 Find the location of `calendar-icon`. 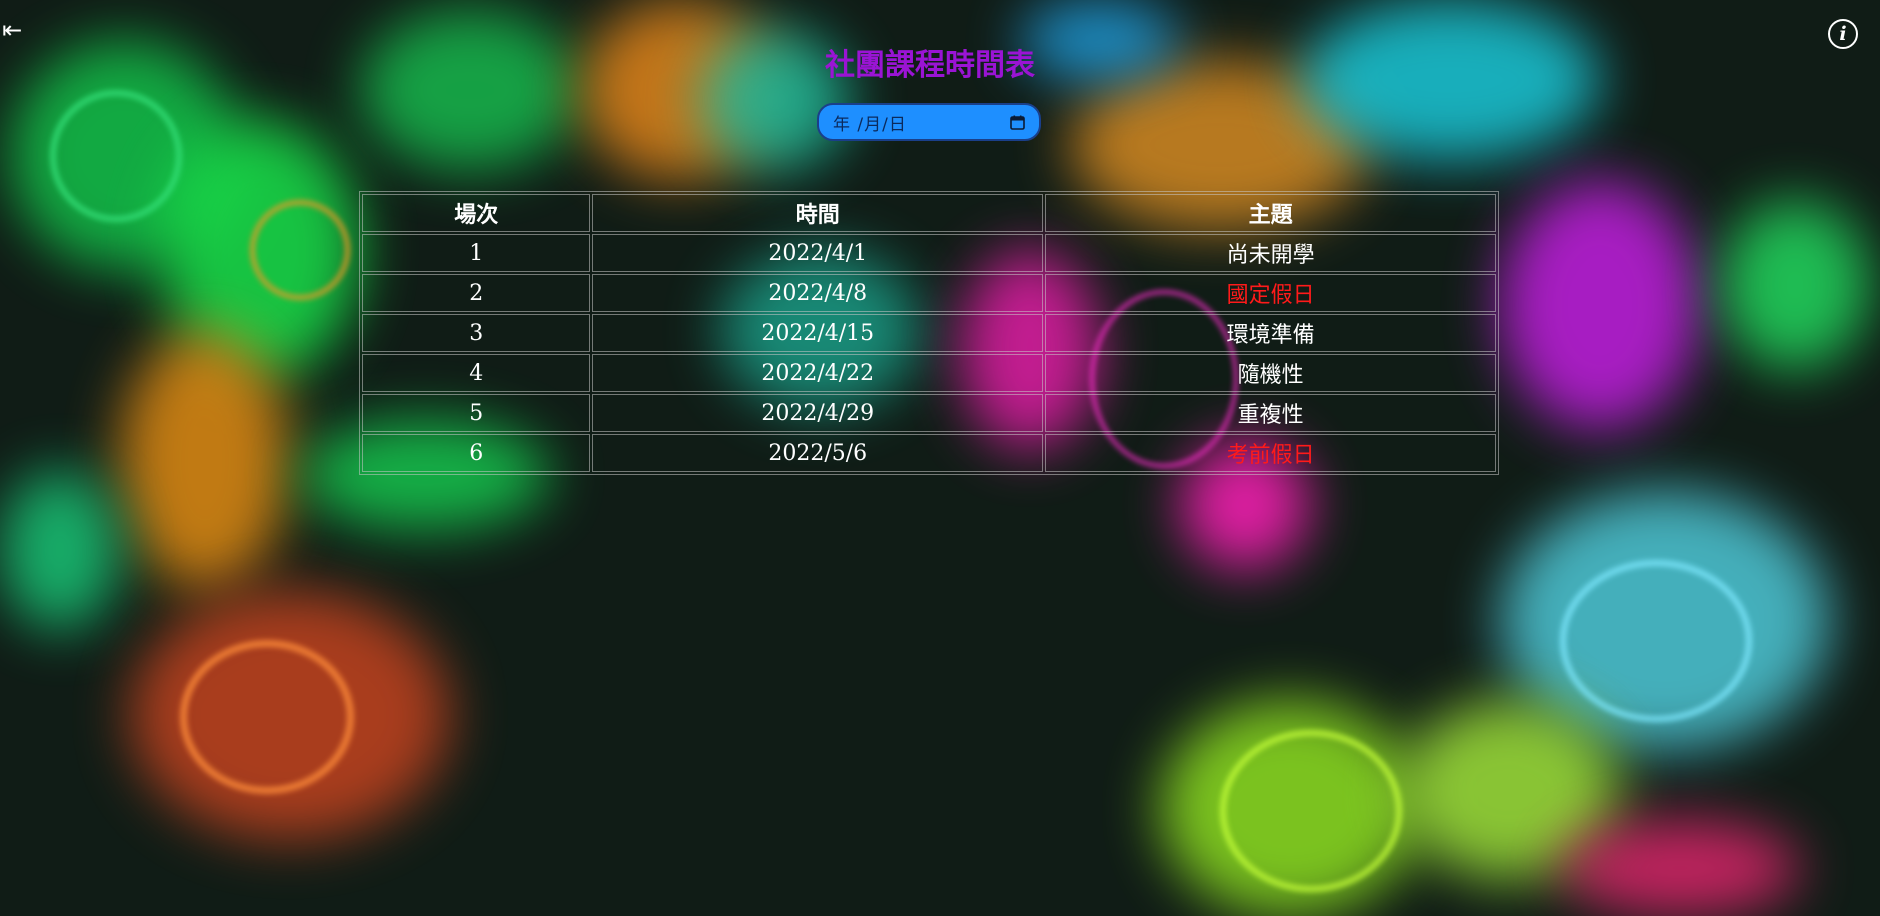

calendar-icon is located at coordinates (1017, 122).